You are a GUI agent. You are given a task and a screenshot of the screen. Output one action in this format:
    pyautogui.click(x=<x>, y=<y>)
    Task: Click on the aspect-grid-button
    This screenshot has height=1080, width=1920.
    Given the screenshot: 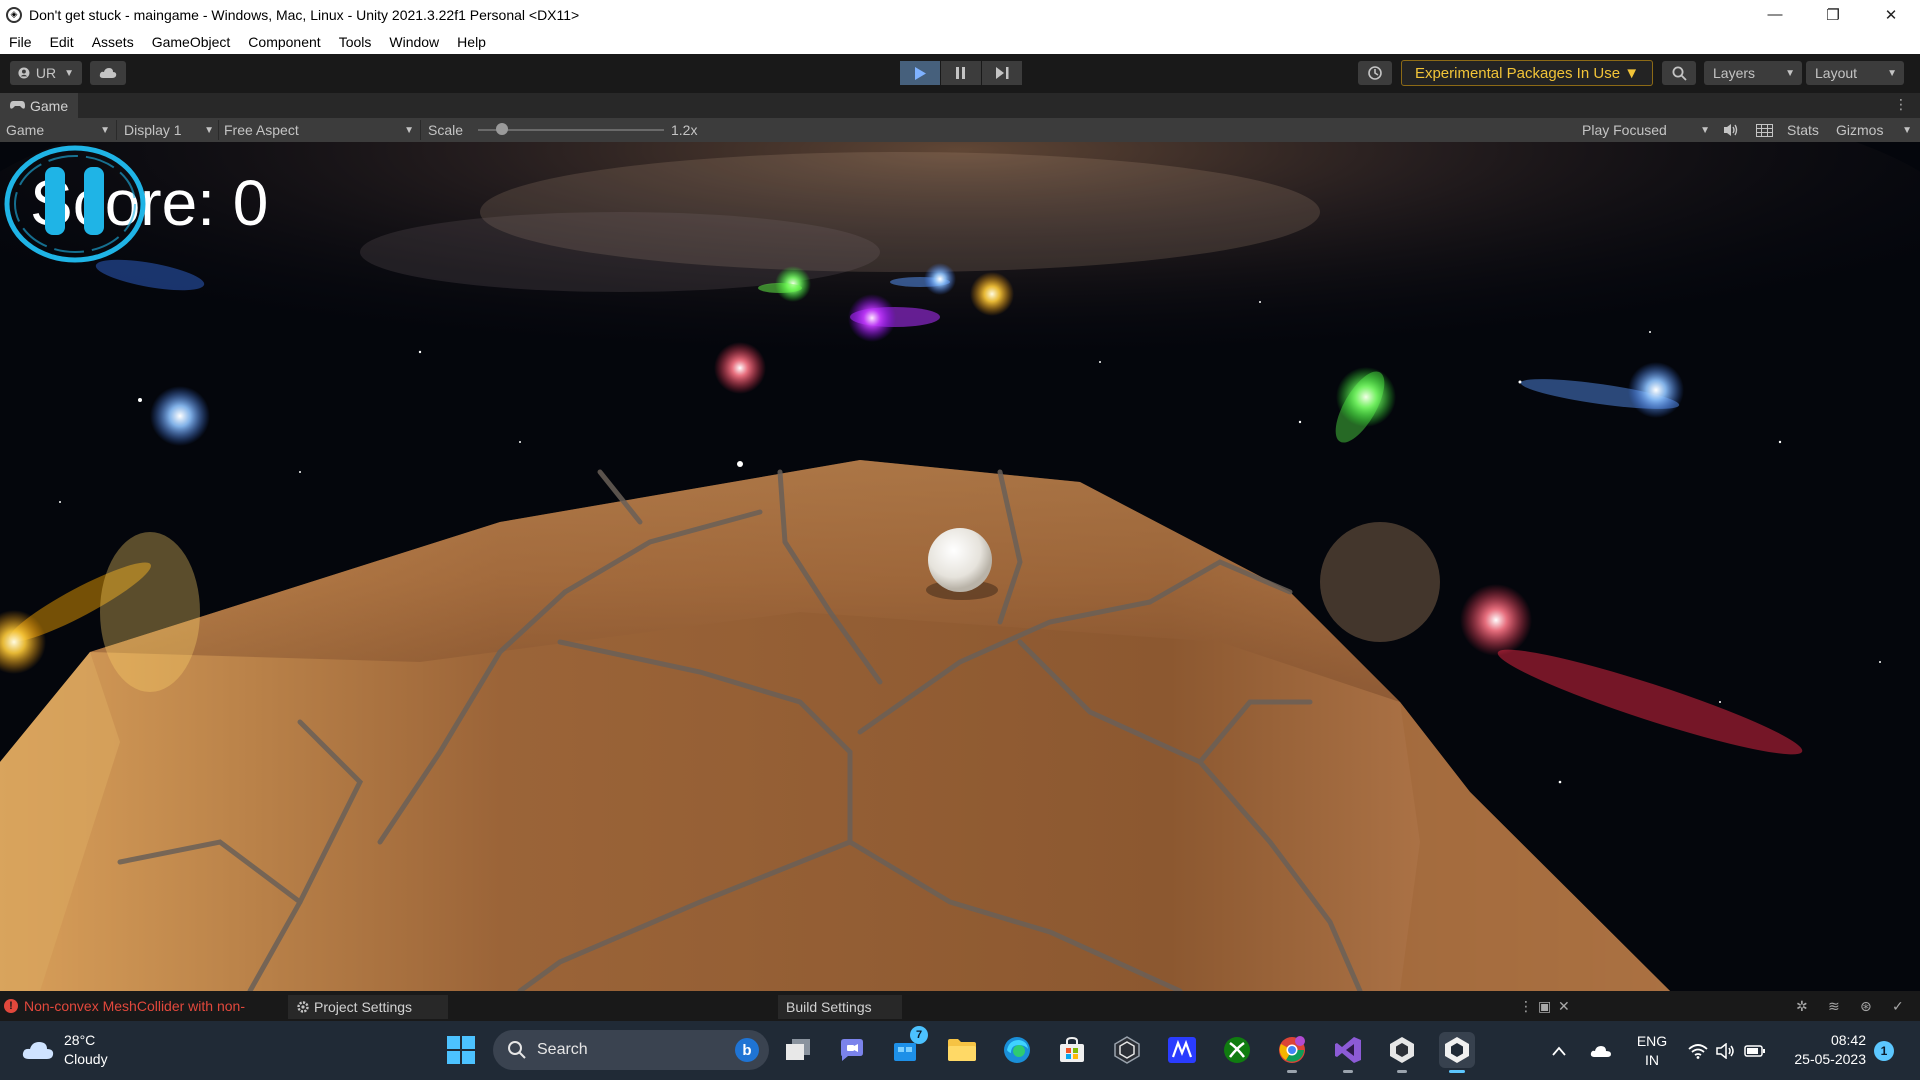 What is the action you would take?
    pyautogui.click(x=1764, y=130)
    